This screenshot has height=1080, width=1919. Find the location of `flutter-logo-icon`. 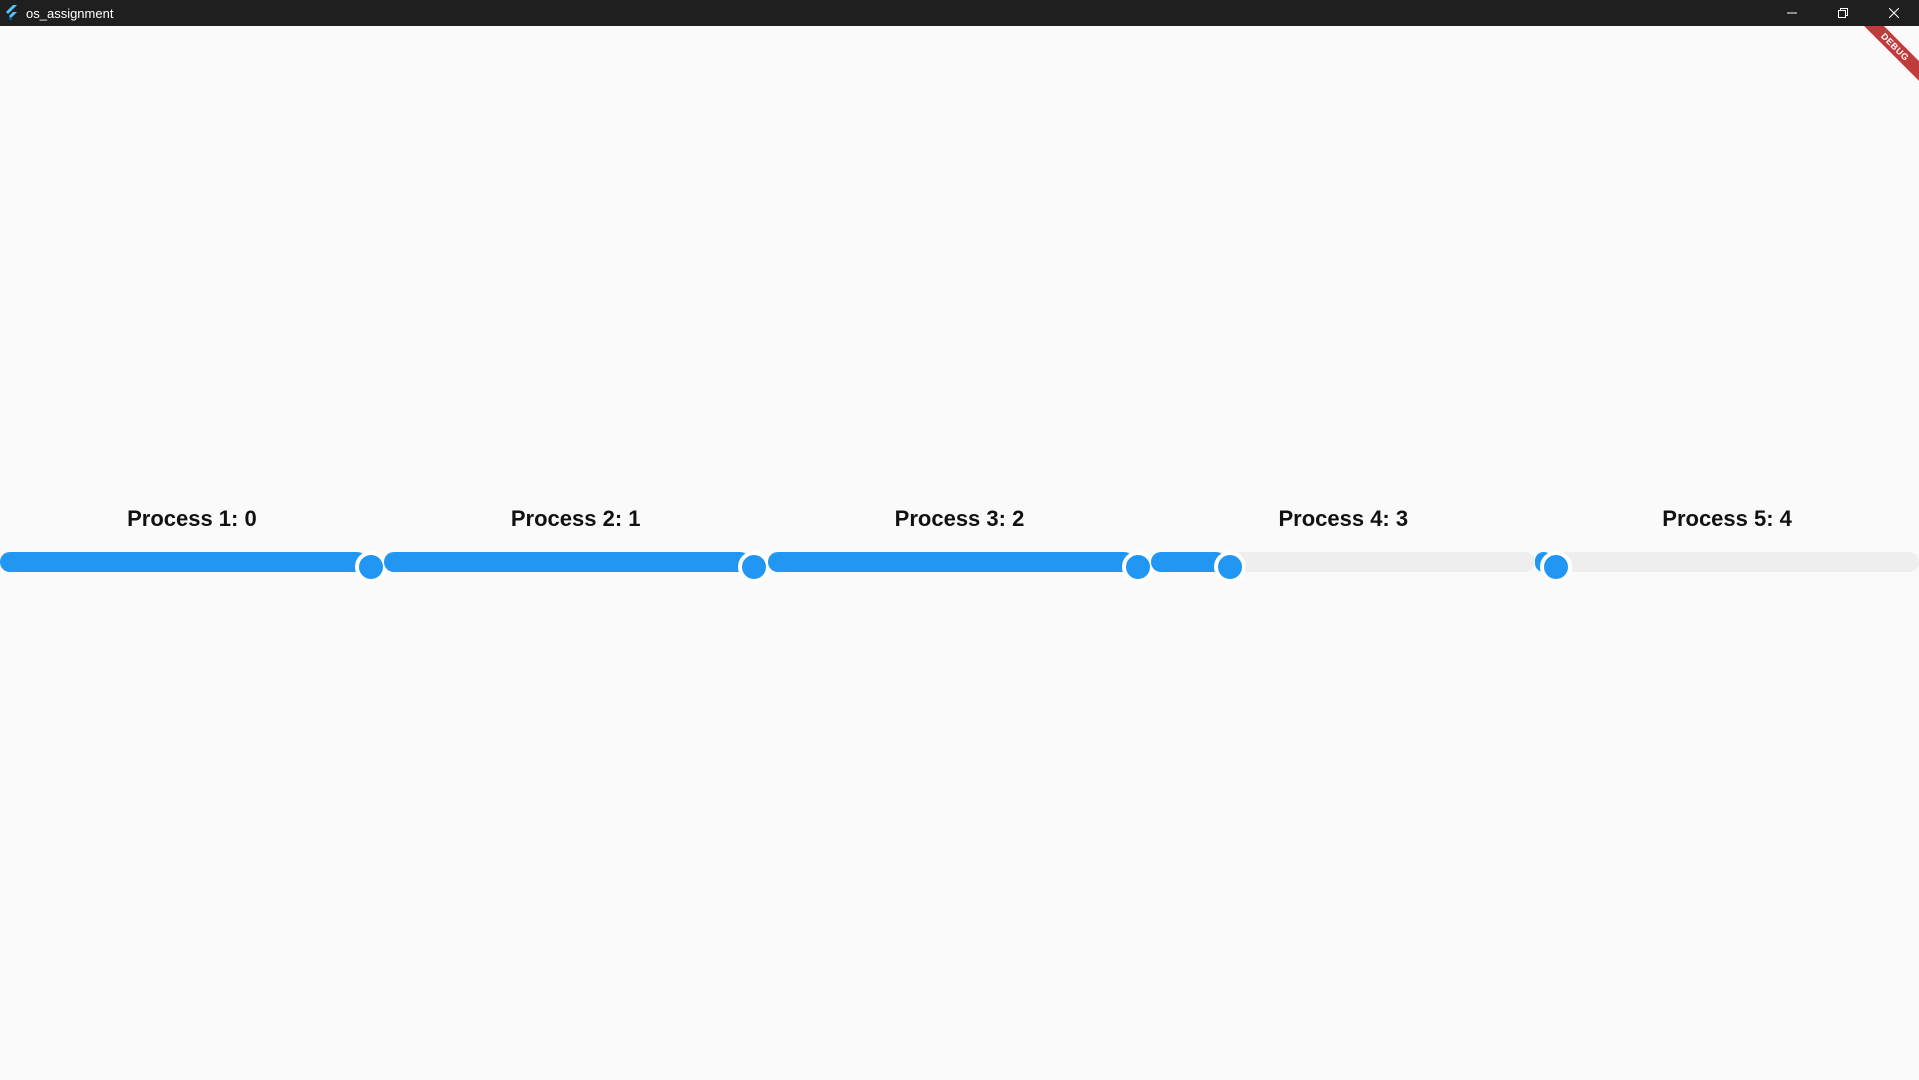

flutter-logo-icon is located at coordinates (12, 13).